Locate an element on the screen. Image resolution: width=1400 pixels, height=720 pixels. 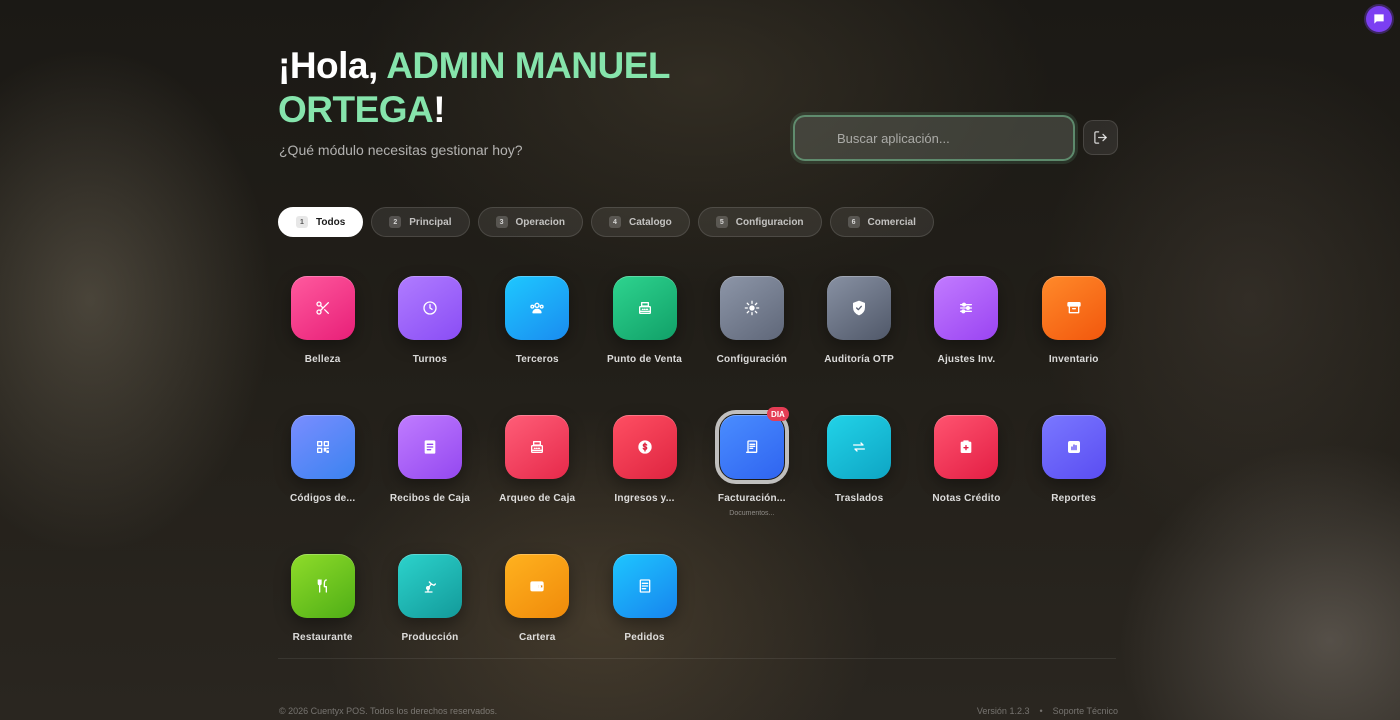
tab-operacion: 3 Operacion is located at coordinates (530, 222).